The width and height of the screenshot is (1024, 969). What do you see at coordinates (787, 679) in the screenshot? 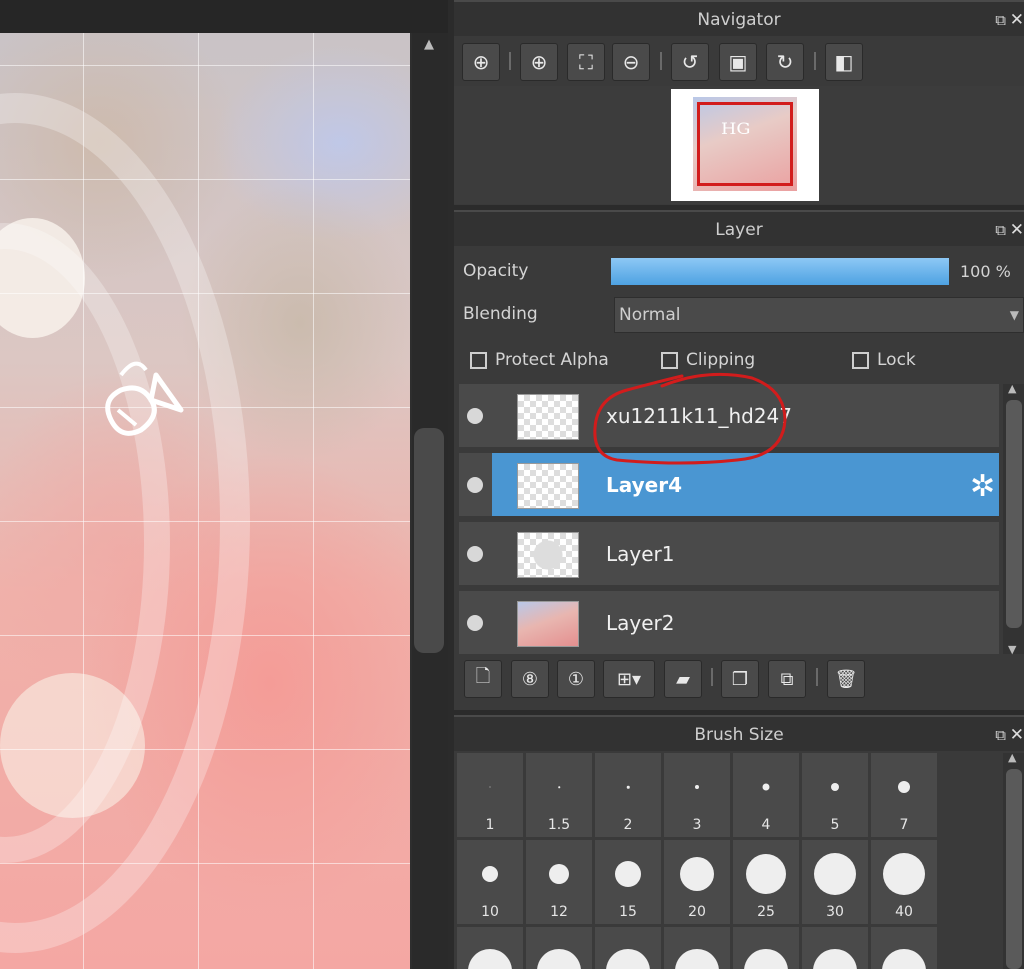
I see `merge-down-icon: ⧉` at bounding box center [787, 679].